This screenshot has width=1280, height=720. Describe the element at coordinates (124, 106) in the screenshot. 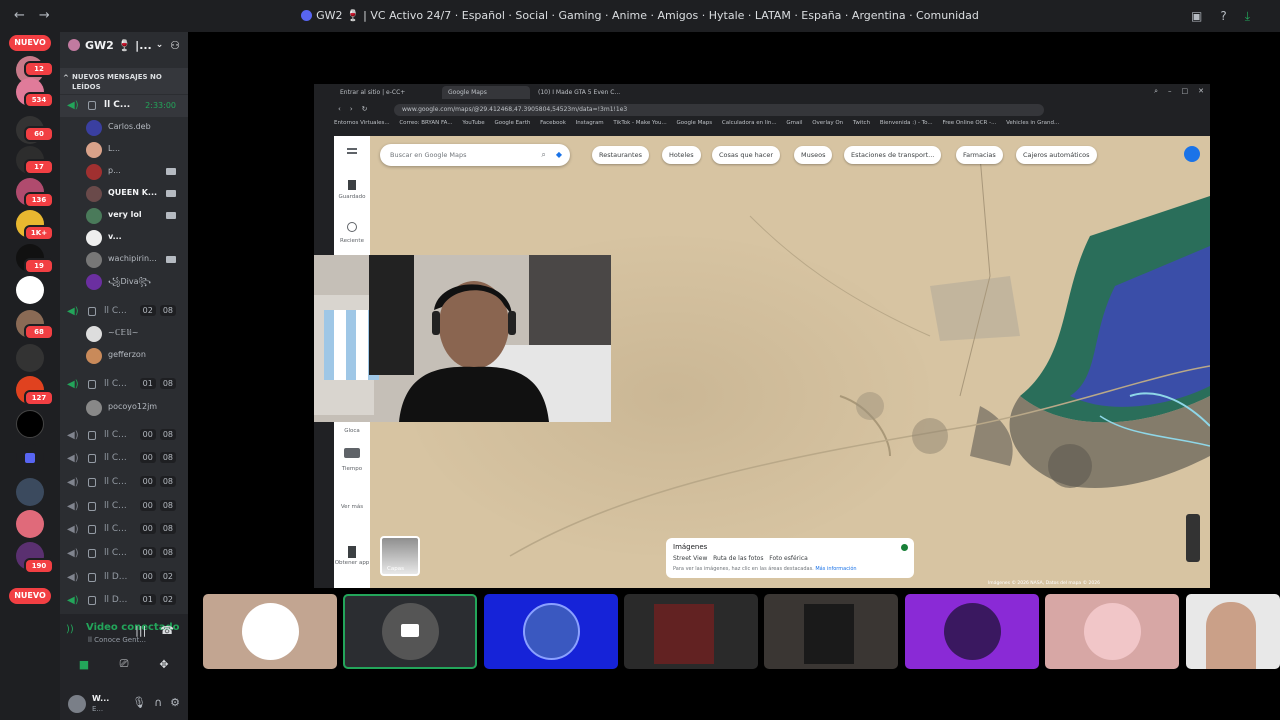

I see `voice-channel: ◀) ll C... 2:33:00` at that location.